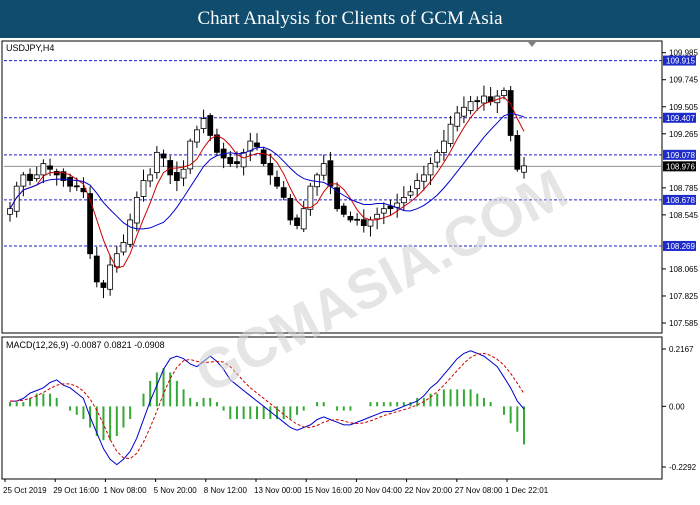 The image size is (700, 505). I want to click on macd-tick-label: 0.00, so click(677, 406).